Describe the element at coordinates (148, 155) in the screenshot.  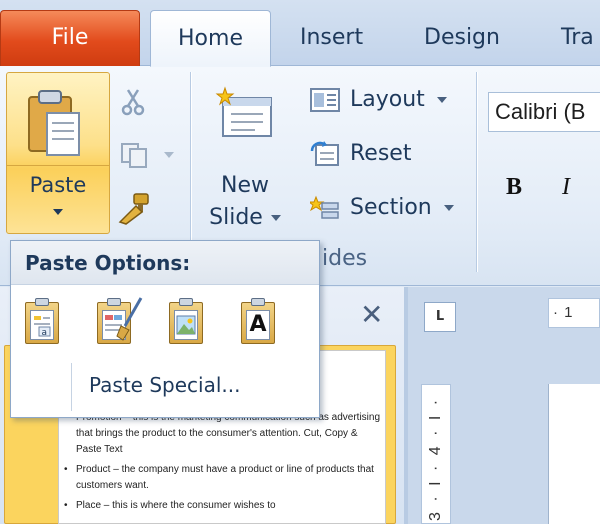
I see `copy-icon` at that location.